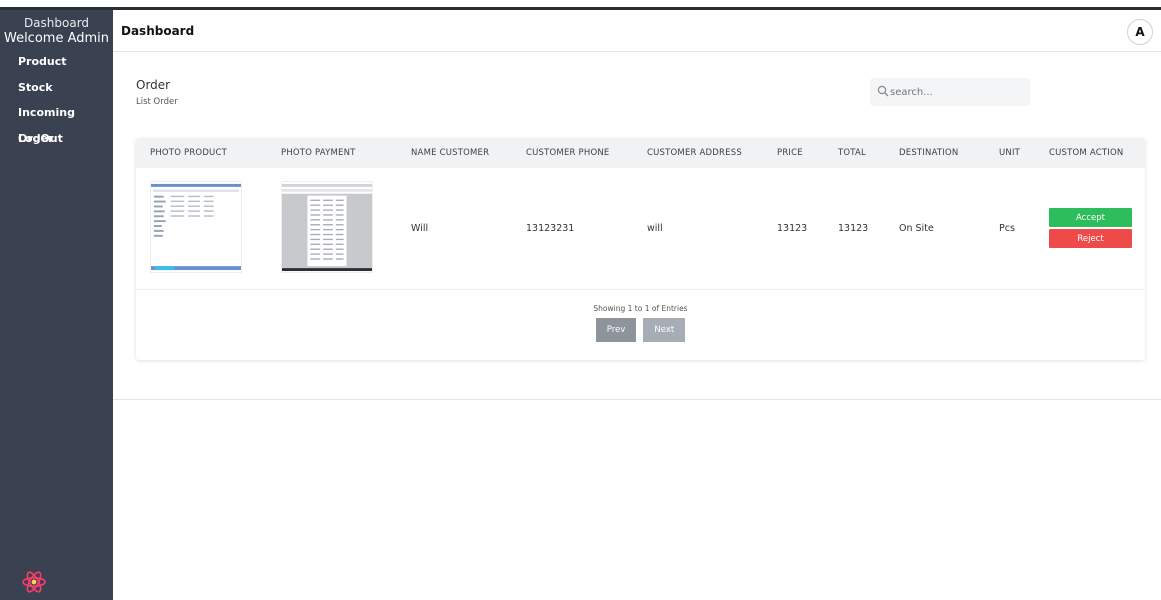 Image resolution: width=1161 pixels, height=600 pixels. Describe the element at coordinates (852, 153) in the screenshot. I see `column-header: TOTAL` at that location.